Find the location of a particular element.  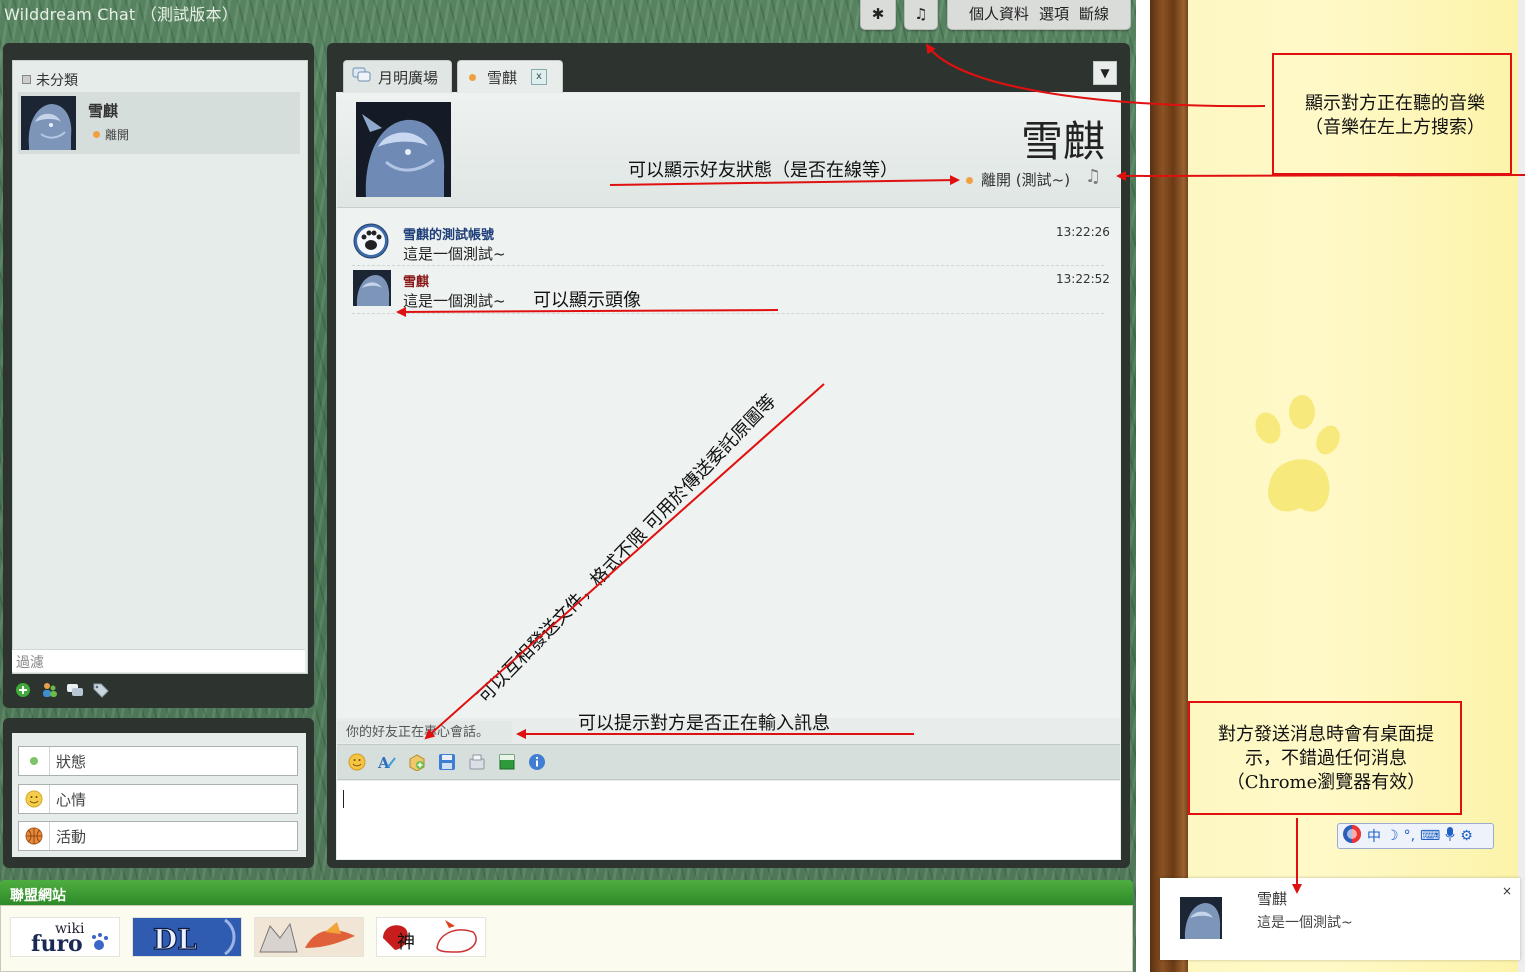

chat-bubbles-icon is located at coordinates (75, 690).